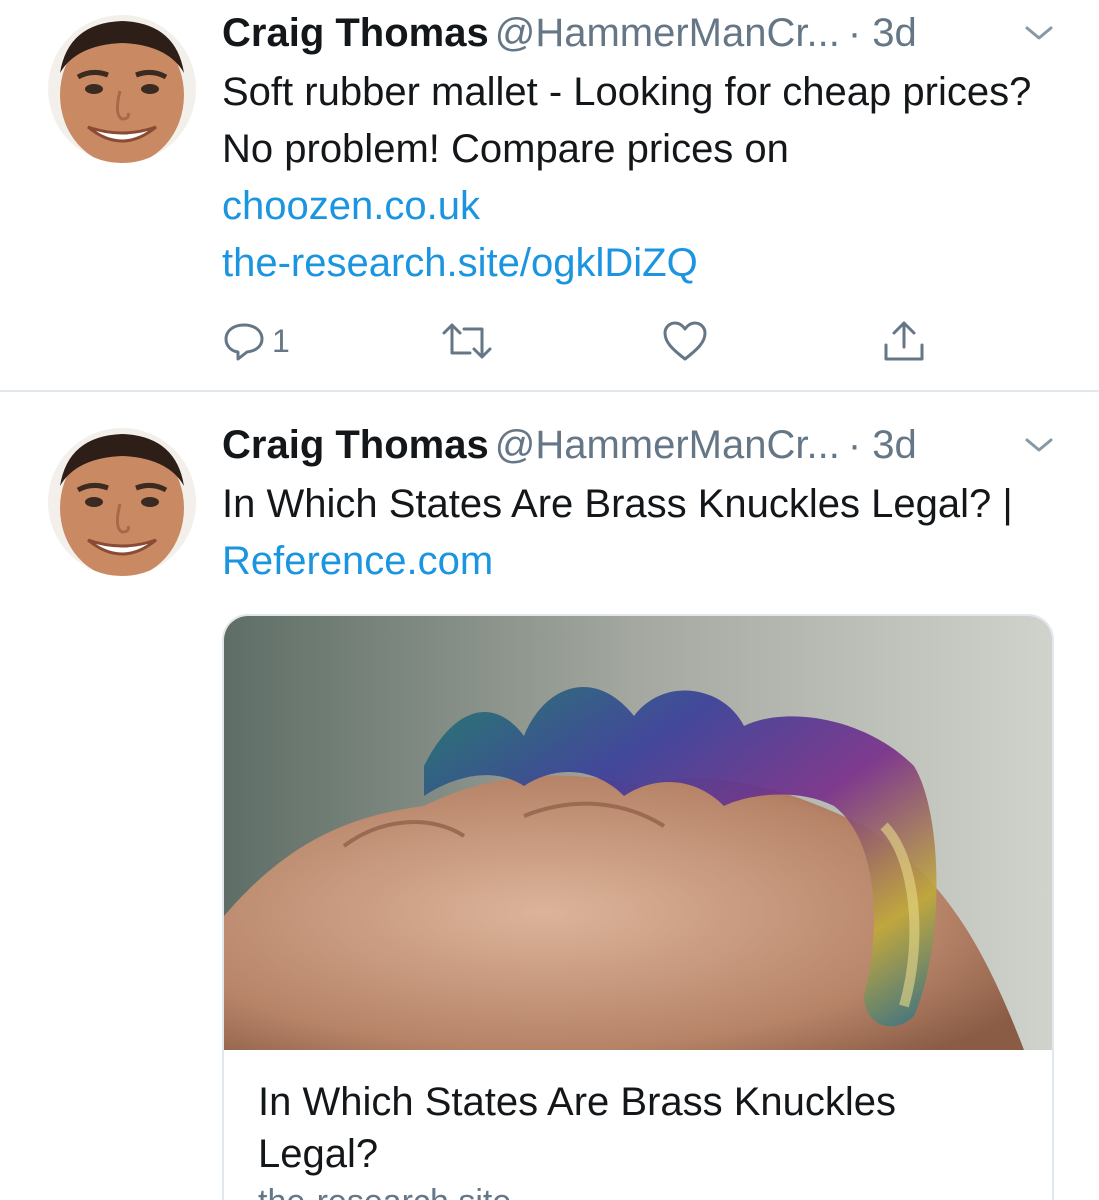  Describe the element at coordinates (384, 1191) in the screenshot. I see `card-domain: the-research.site` at that location.